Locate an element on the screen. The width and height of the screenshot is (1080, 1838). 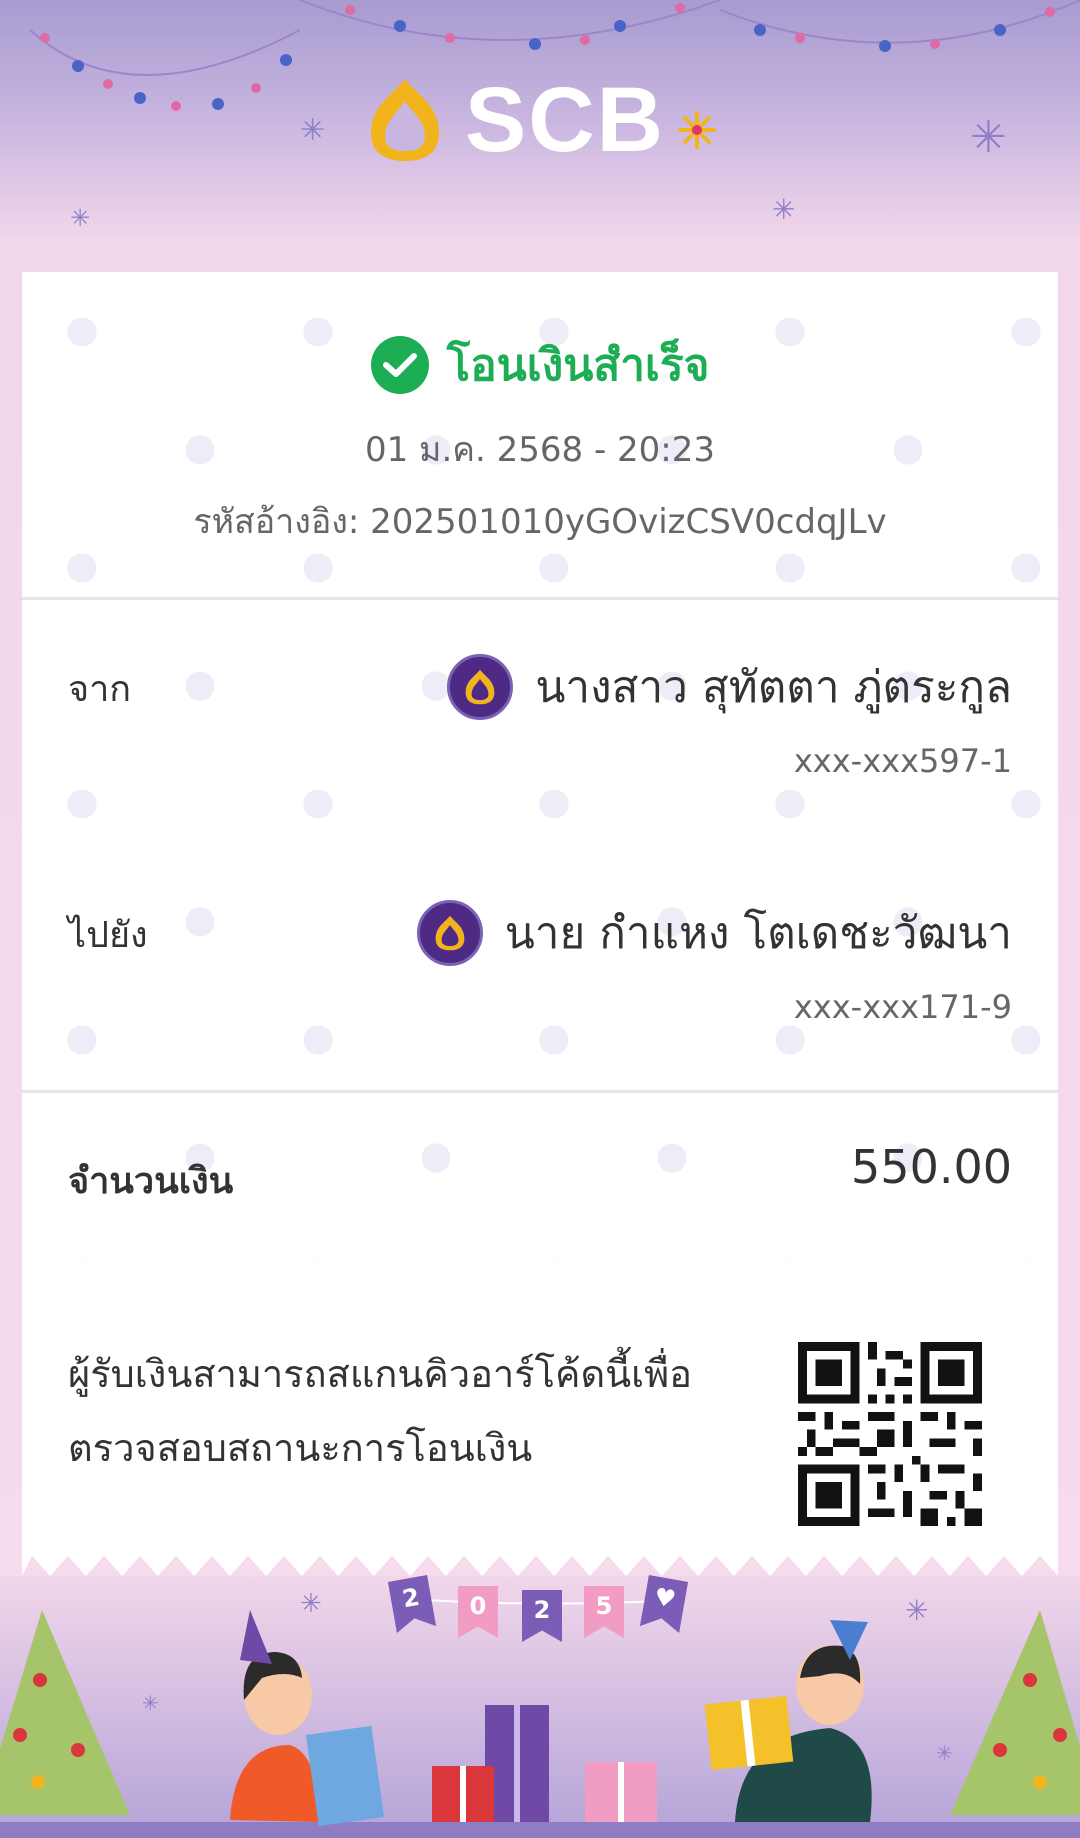
transaction-datetime: 01 ม.ค. 2568 - 20:23 is located at coordinates (540, 450).